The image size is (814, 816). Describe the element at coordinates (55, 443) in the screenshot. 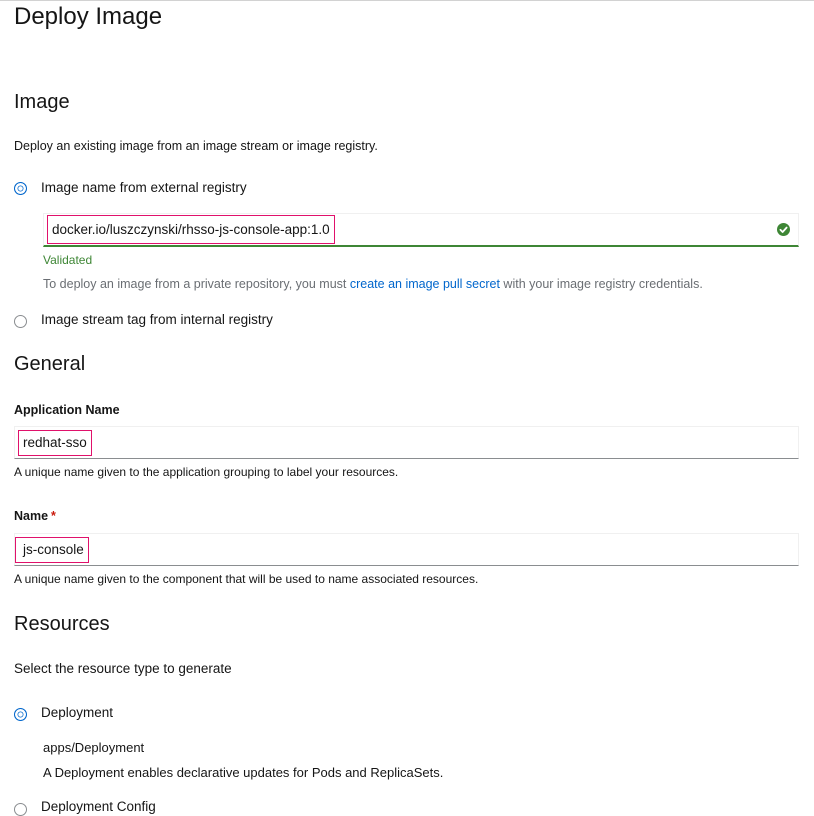

I see `application-name-value: redhat-sso` at that location.